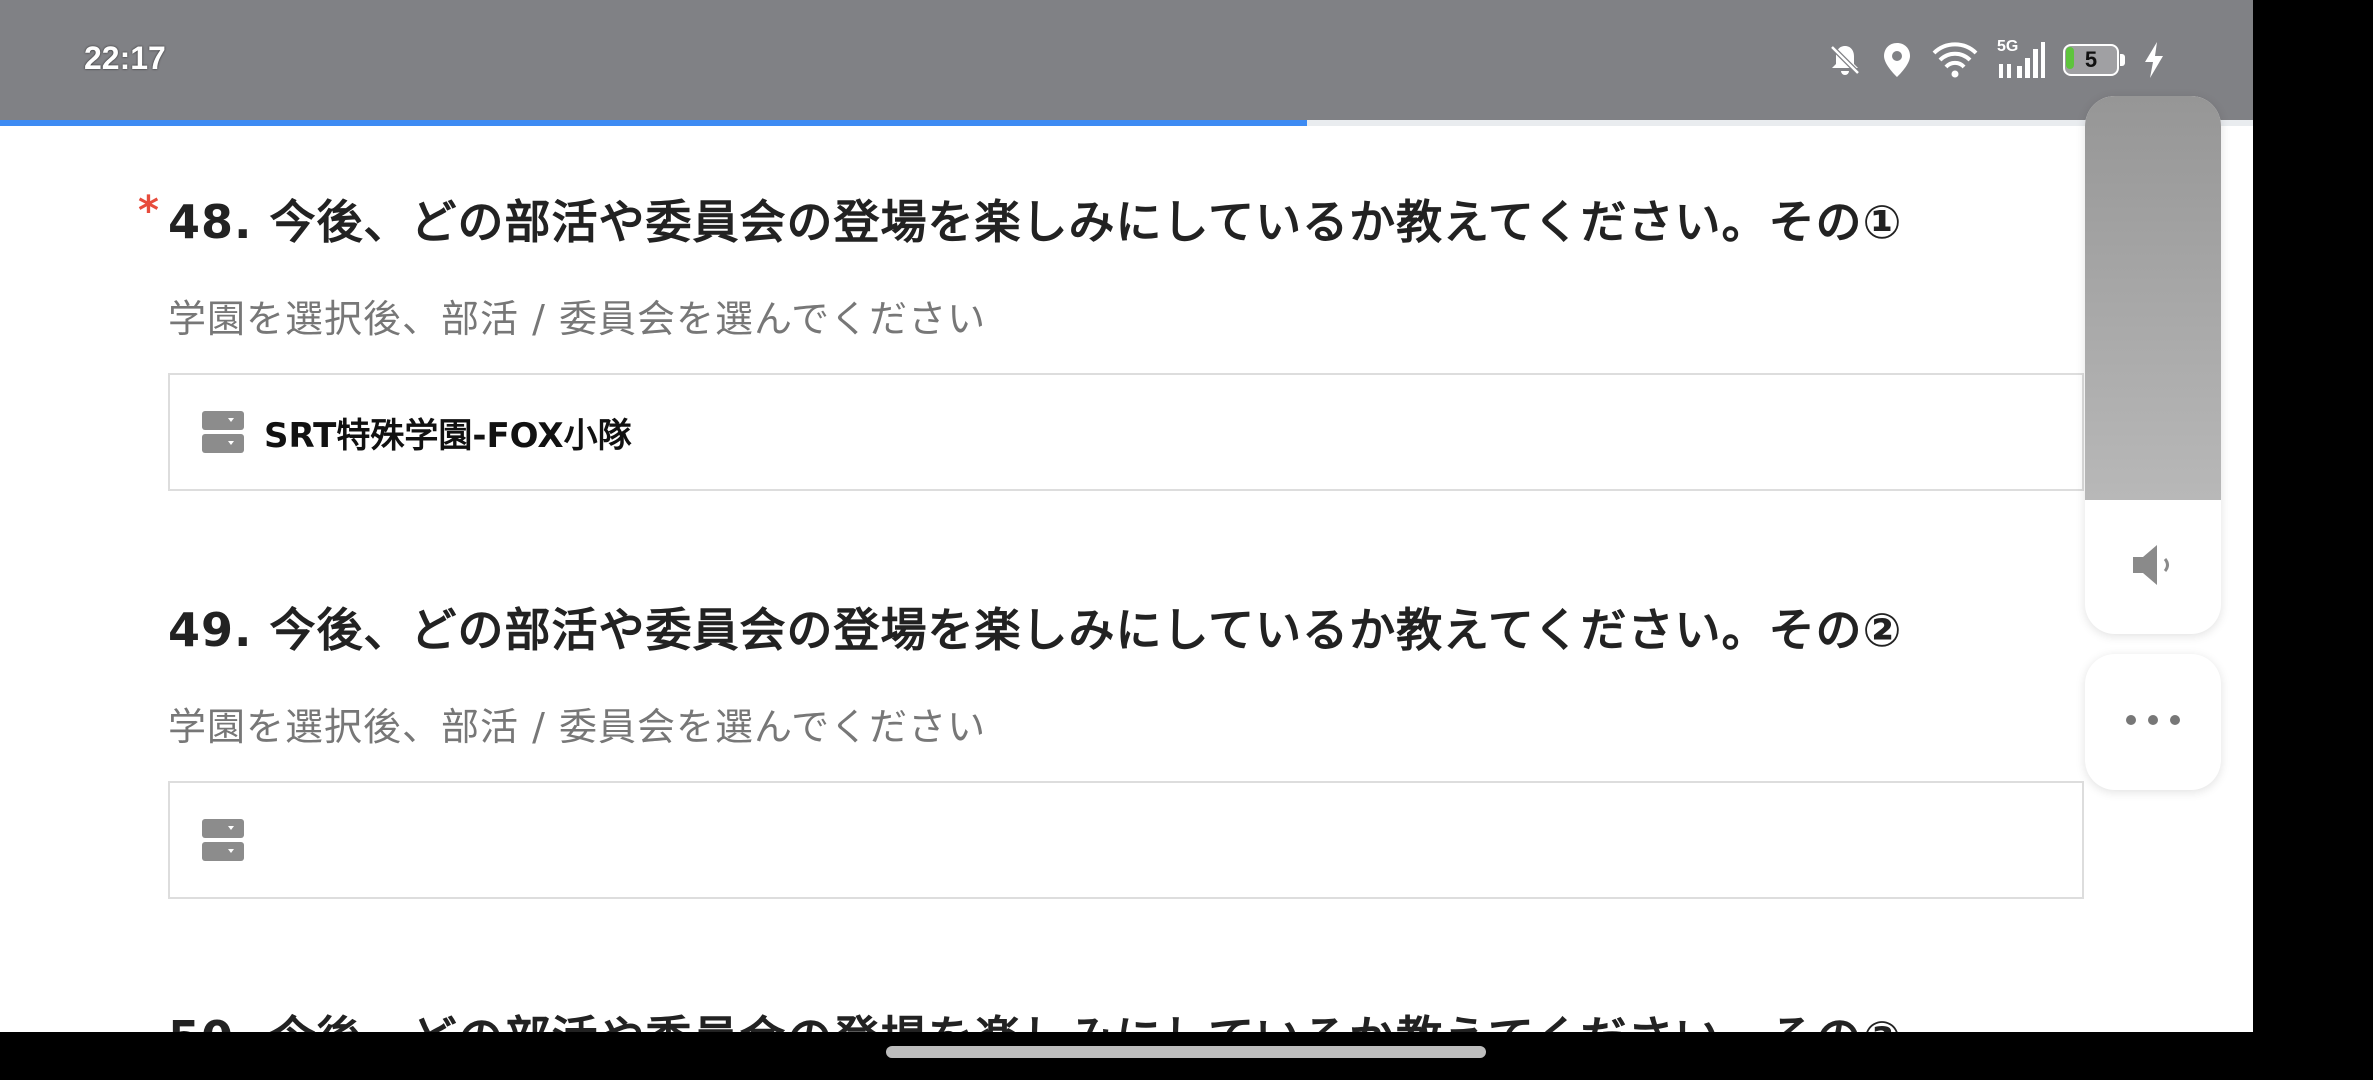 This screenshot has width=2373, height=1080. I want to click on required-mark: *, so click(148, 211).